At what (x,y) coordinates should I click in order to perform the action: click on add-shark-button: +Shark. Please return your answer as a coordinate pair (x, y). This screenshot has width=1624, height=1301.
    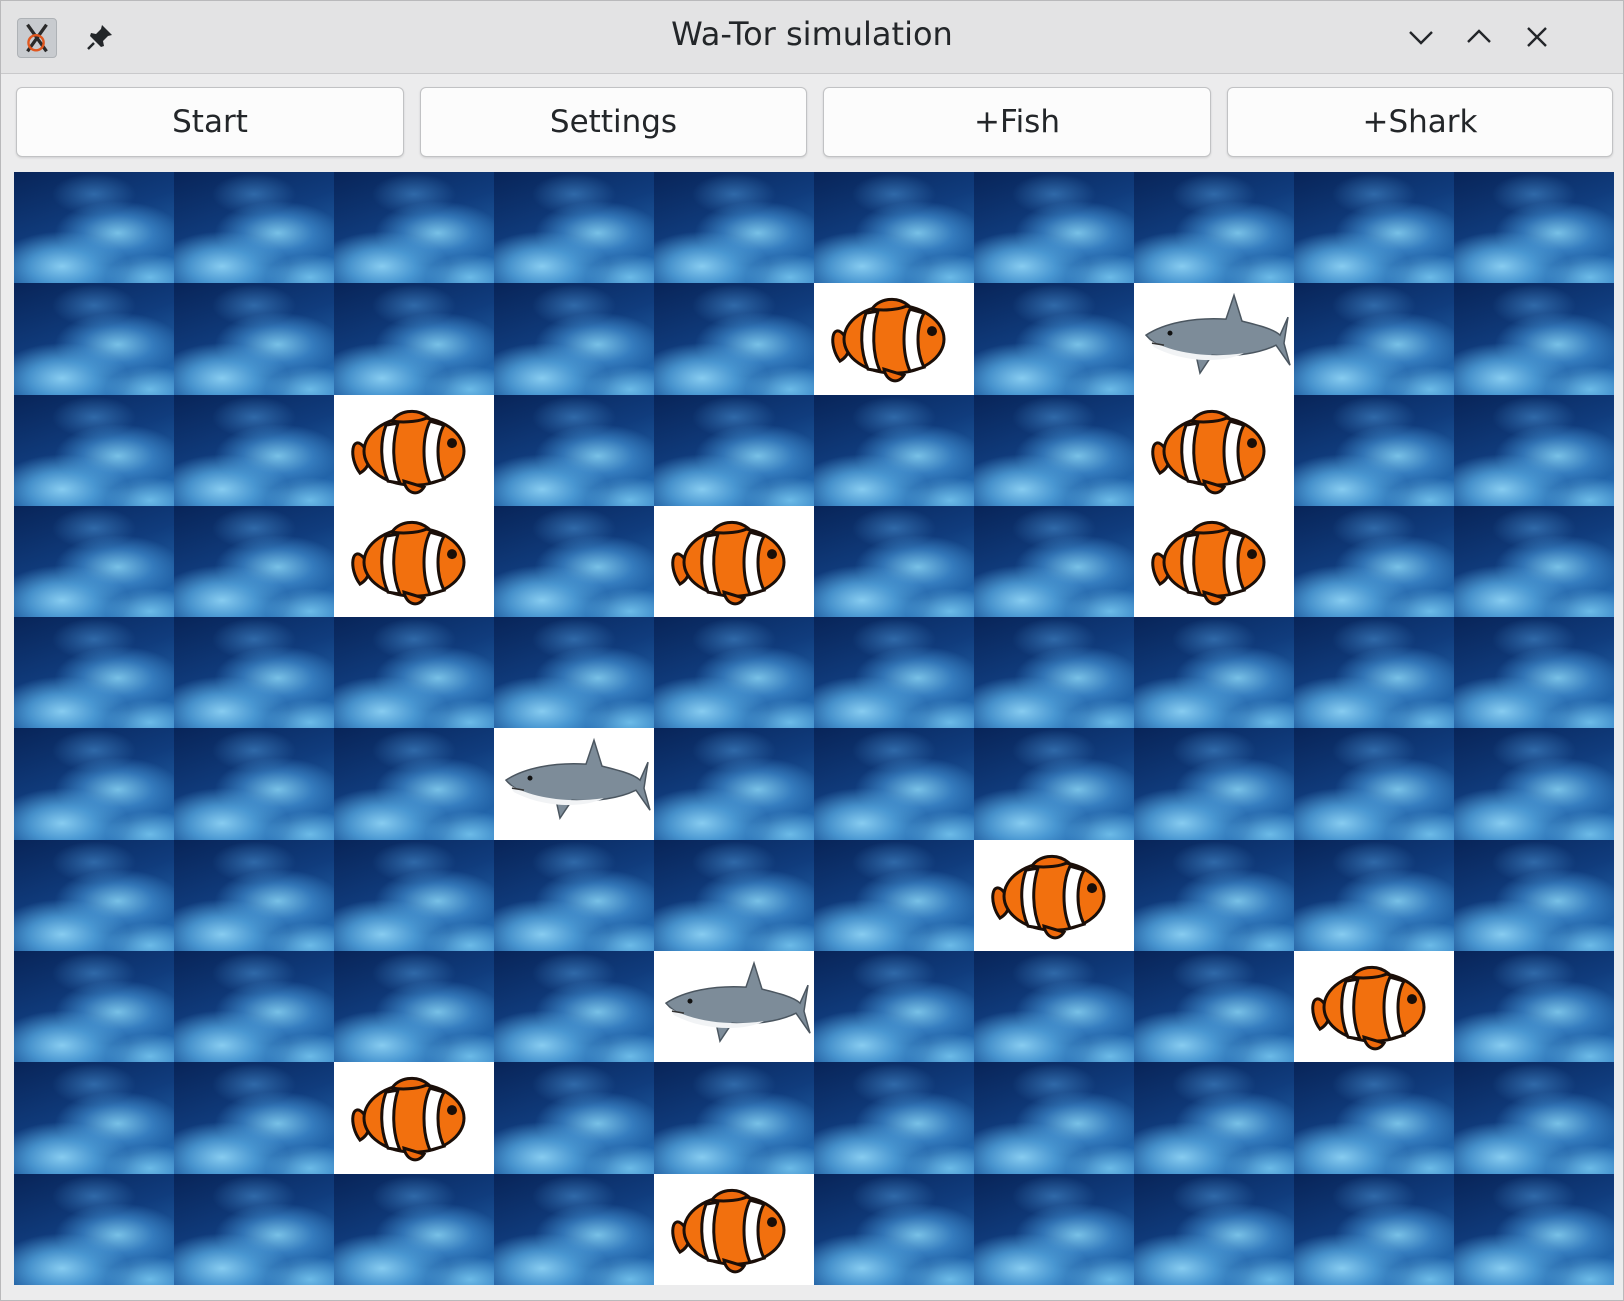
    Looking at the image, I should click on (1420, 122).